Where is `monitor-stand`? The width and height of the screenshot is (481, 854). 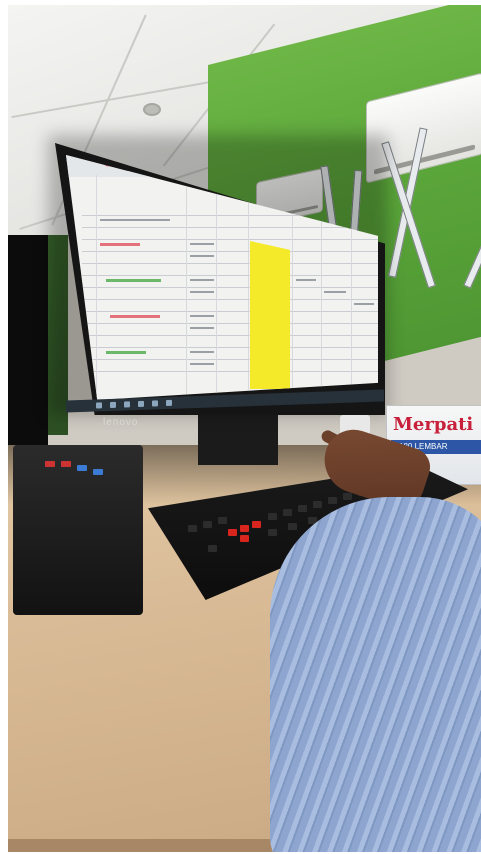
monitor-stand is located at coordinates (238, 440).